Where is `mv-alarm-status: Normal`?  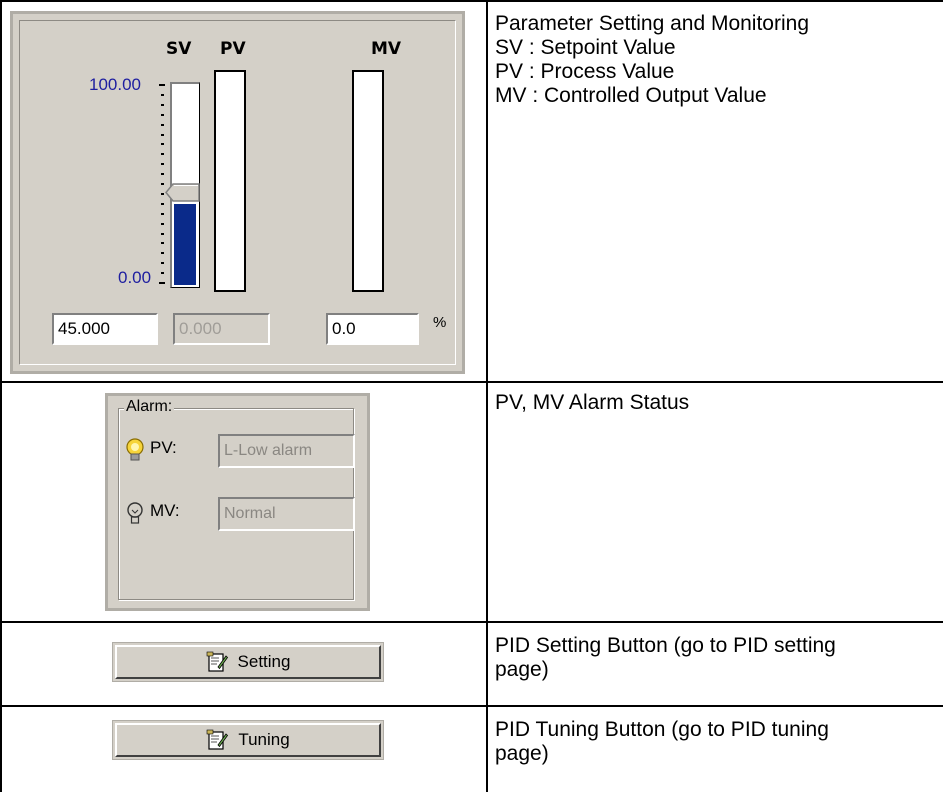
mv-alarm-status: Normal is located at coordinates (286, 514).